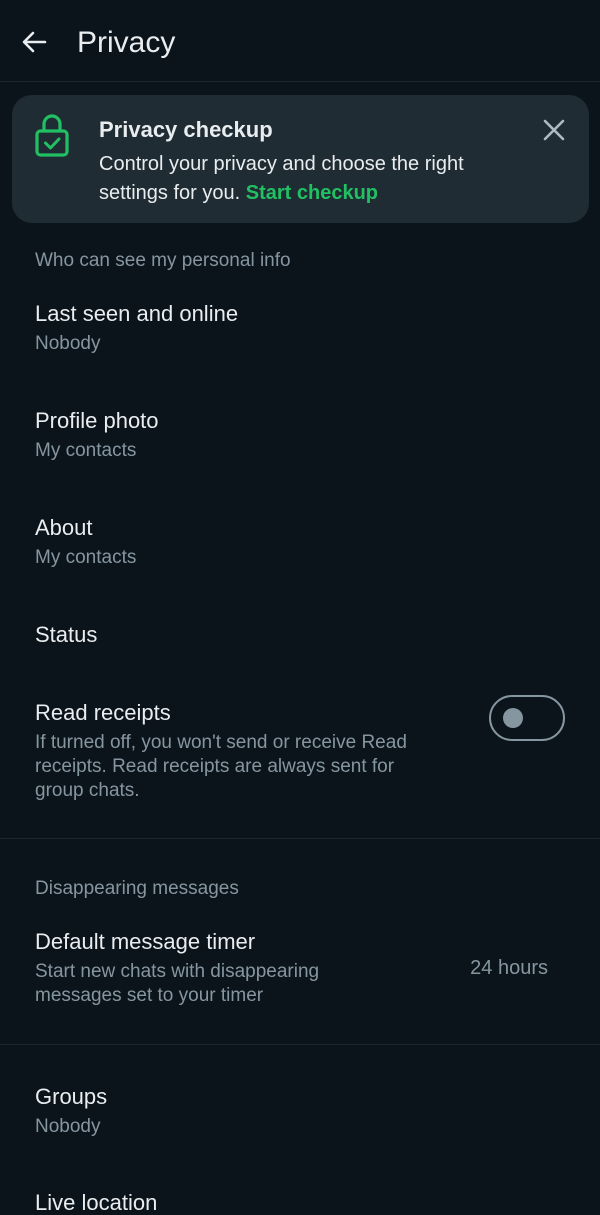 The image size is (600, 1215). I want to click on read-receipts-toggle, so click(527, 718).